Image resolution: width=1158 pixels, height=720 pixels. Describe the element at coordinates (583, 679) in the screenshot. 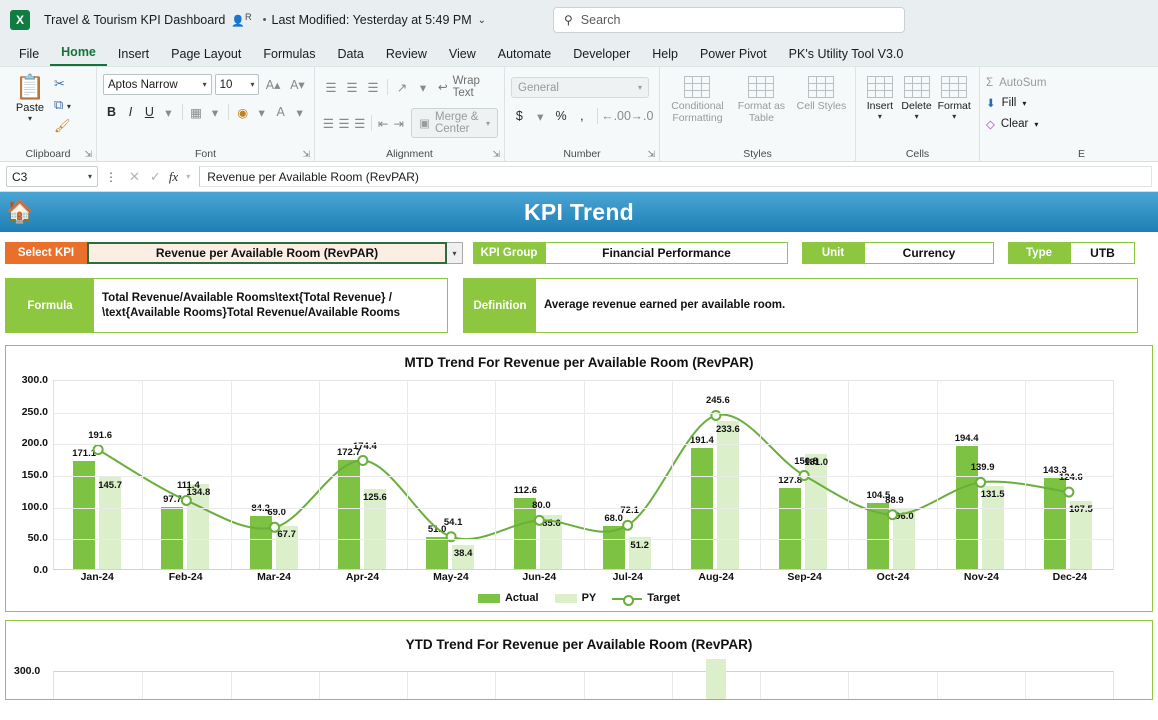

I see `ytd-plot-area` at that location.